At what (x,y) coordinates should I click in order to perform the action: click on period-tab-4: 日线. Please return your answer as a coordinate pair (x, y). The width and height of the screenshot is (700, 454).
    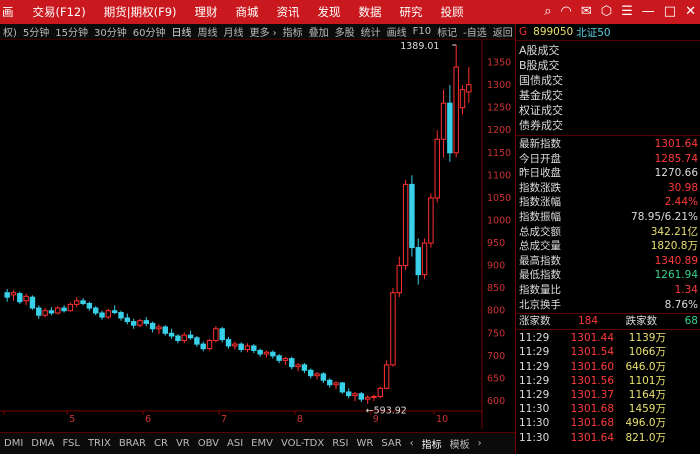
    Looking at the image, I should click on (181, 31).